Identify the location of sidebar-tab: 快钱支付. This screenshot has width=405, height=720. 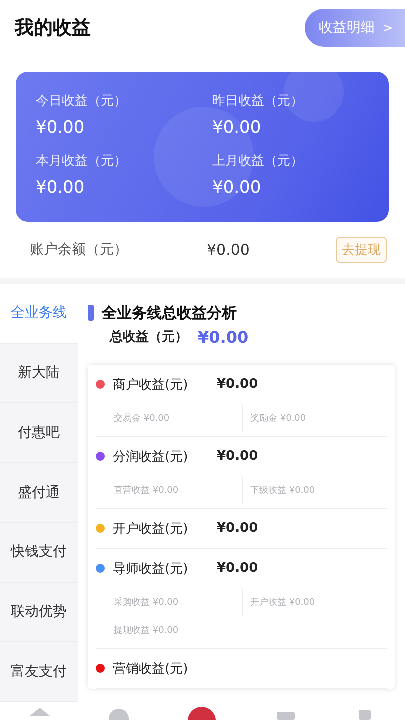
(39, 552).